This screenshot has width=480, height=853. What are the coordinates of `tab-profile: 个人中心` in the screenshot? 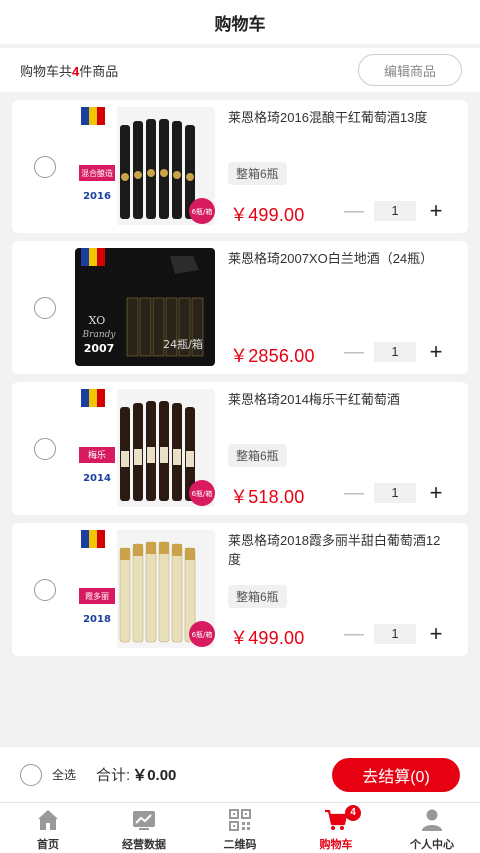 It's located at (432, 828).